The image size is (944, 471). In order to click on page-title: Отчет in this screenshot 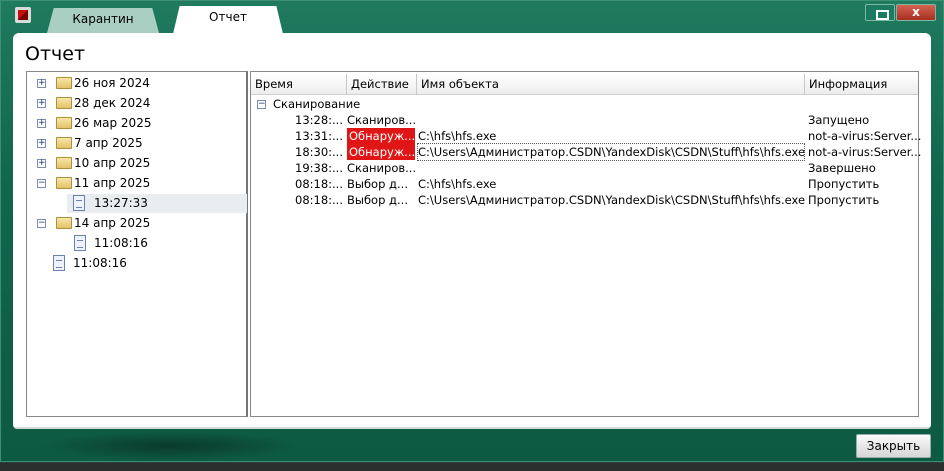, I will do `click(55, 54)`.